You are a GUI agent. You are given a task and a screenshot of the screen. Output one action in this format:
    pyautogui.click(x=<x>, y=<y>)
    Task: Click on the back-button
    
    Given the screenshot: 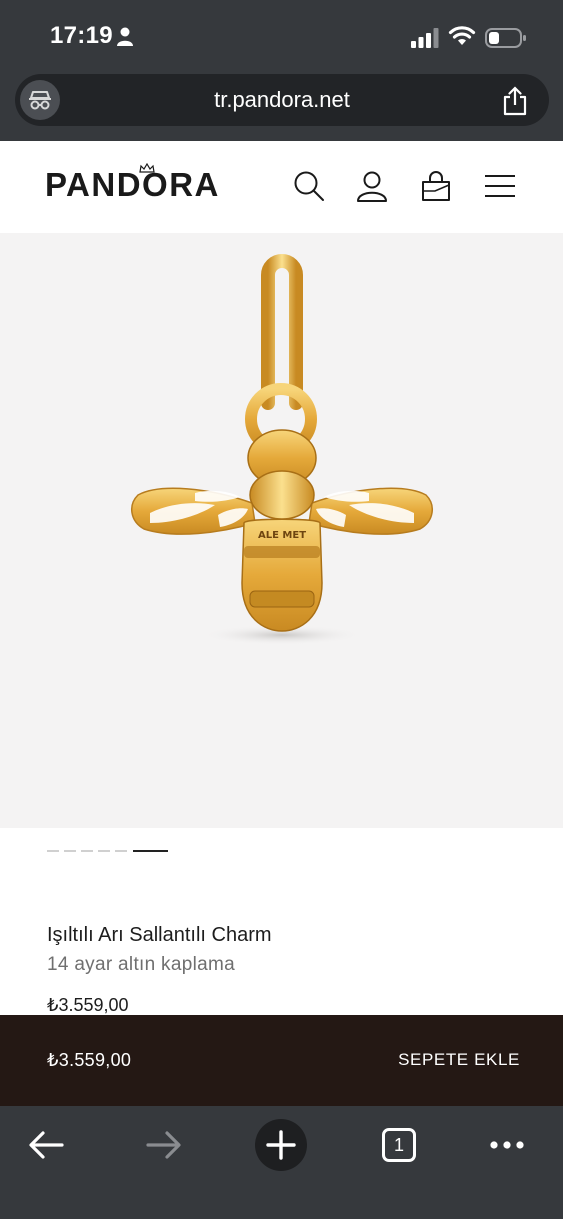 What is the action you would take?
    pyautogui.click(x=46, y=1145)
    